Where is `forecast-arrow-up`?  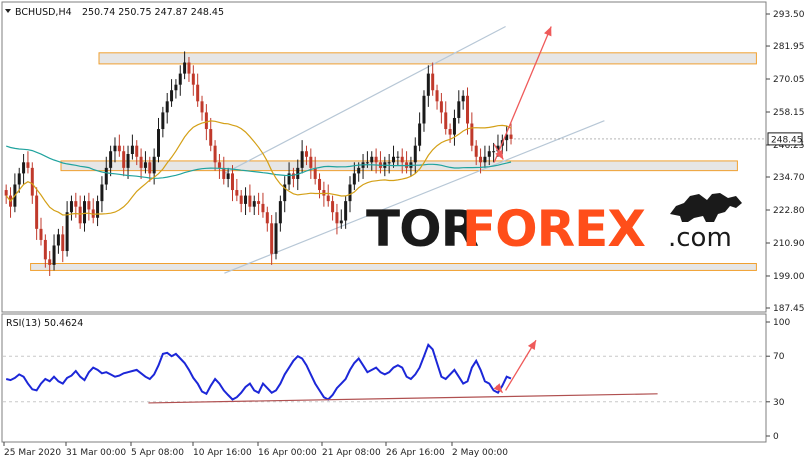 forecast-arrow-up is located at coordinates (522, 94).